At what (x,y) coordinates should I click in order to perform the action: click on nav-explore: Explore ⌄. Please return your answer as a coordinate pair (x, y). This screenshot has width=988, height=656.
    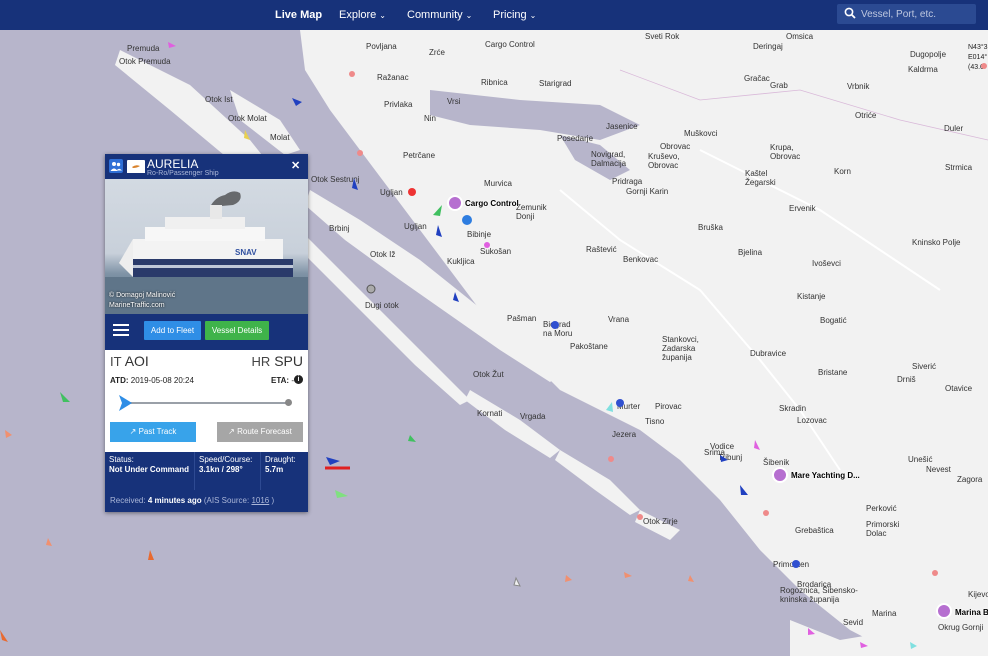
    Looking at the image, I should click on (362, 15).